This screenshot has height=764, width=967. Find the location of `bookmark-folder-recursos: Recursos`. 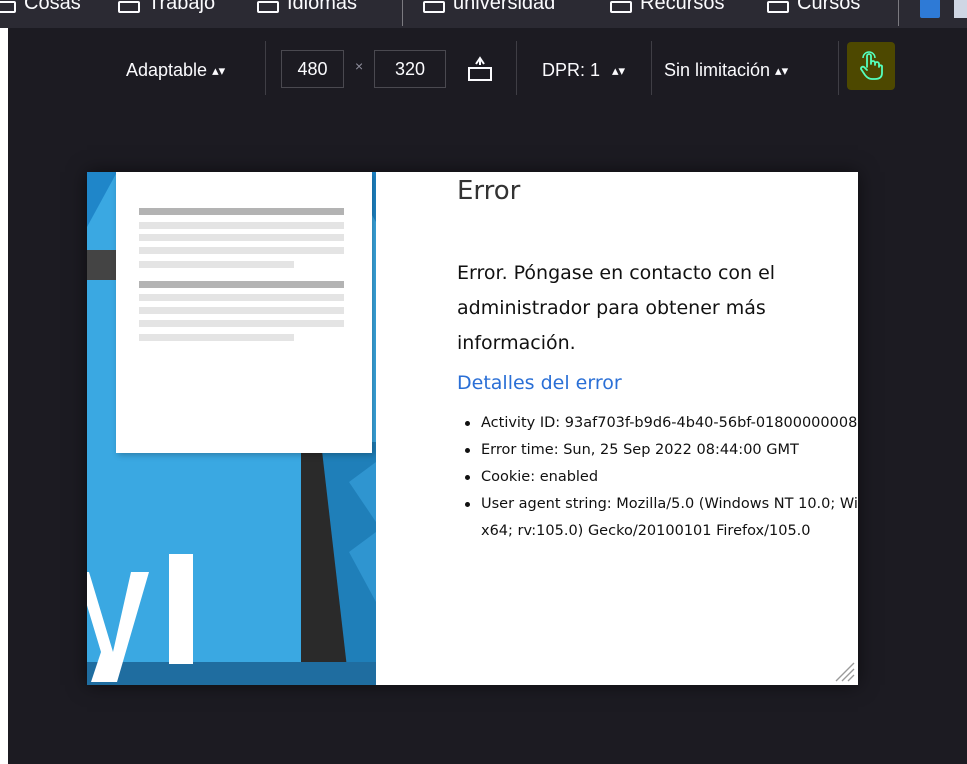

bookmark-folder-recursos: Recursos is located at coordinates (667, 9).